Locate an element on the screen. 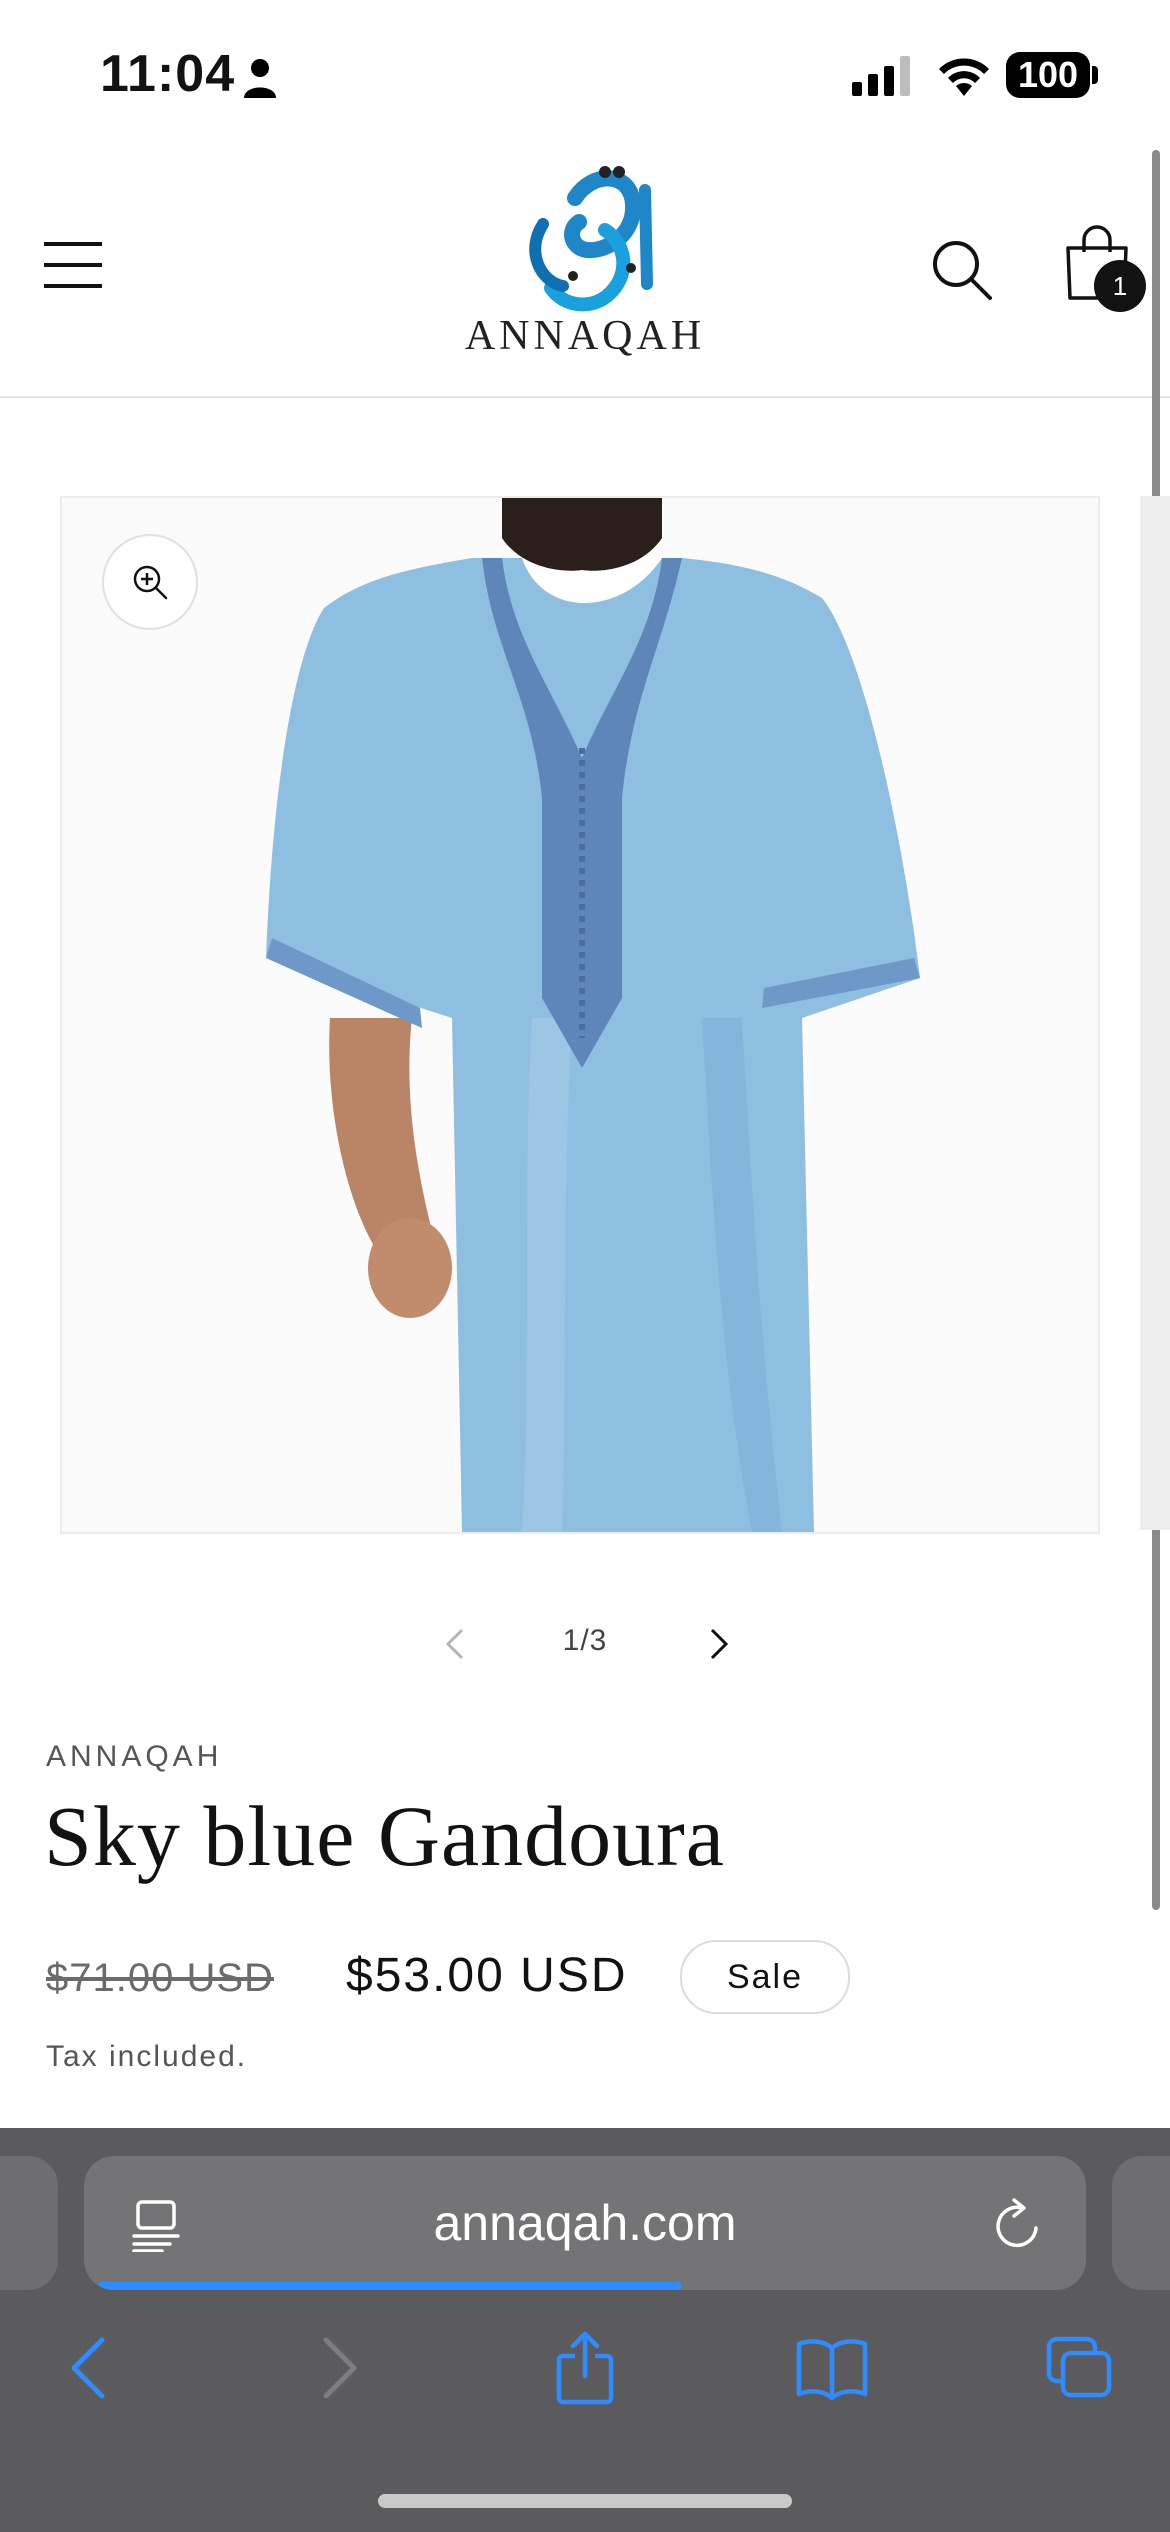  back-button is located at coordinates (88, 2368).